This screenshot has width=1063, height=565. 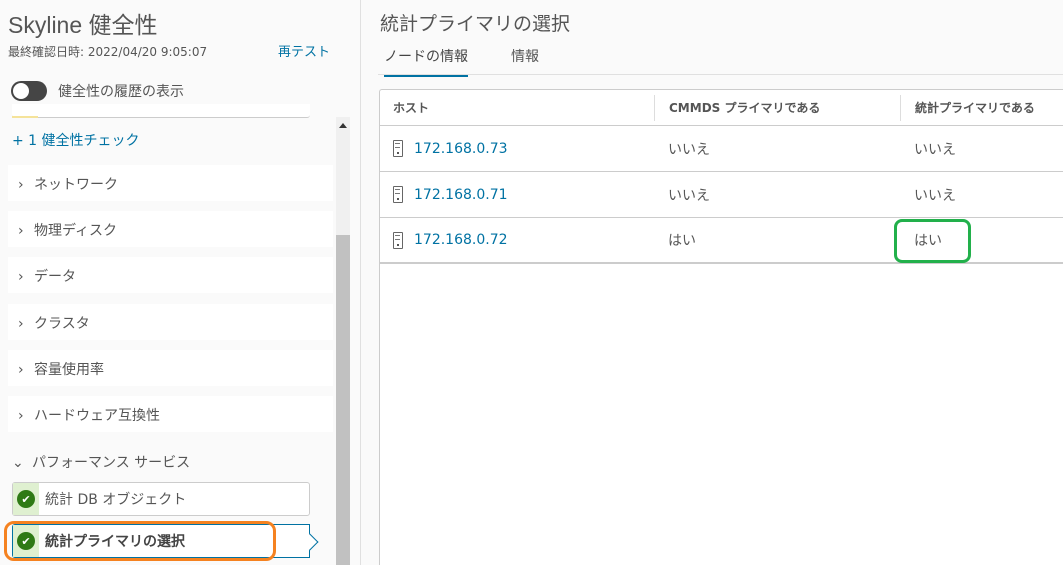 I want to click on category-network: › ネットワーク, so click(x=170, y=183).